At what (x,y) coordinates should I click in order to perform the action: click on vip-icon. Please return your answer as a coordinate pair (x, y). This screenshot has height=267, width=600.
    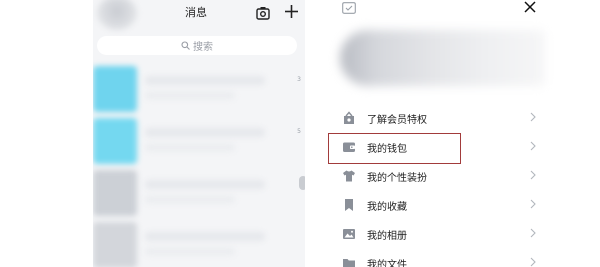
    Looking at the image, I should click on (349, 117).